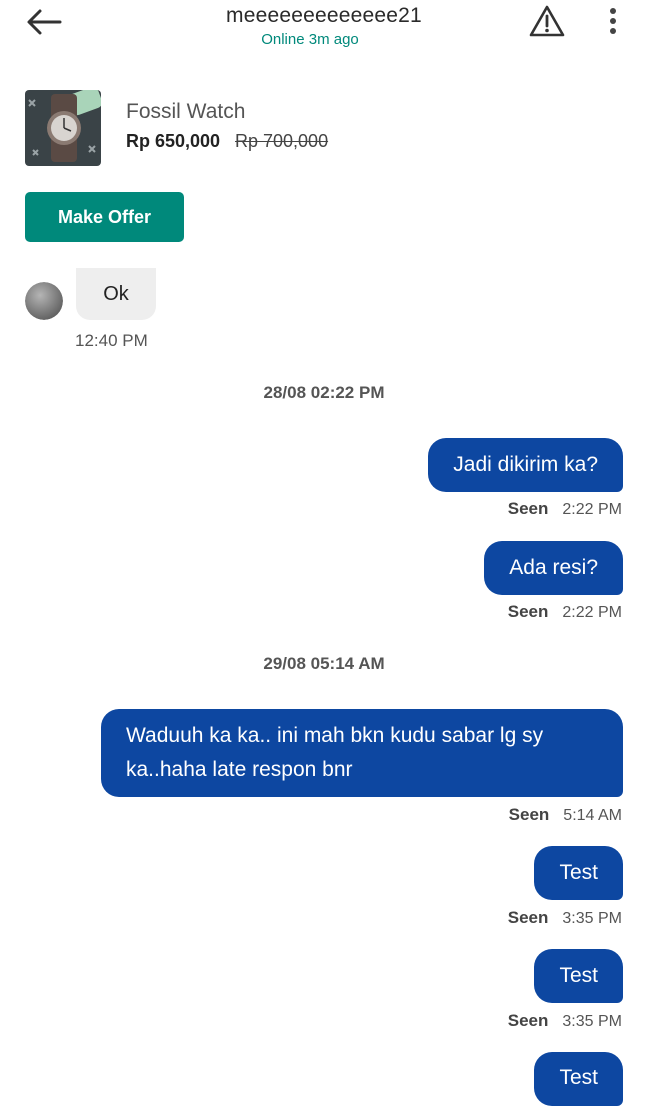  I want to click on message-meta: Seen 5:14 AM, so click(565, 815).